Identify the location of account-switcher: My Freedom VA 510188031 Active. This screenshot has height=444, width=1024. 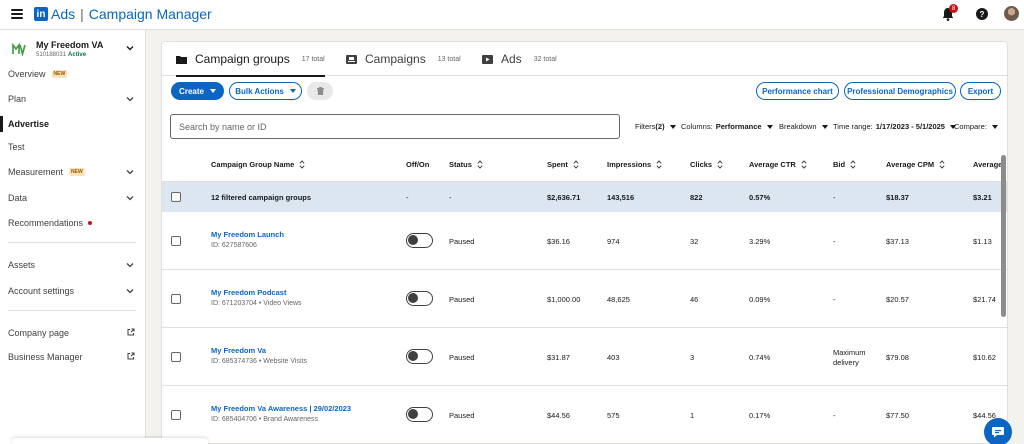
(73, 48).